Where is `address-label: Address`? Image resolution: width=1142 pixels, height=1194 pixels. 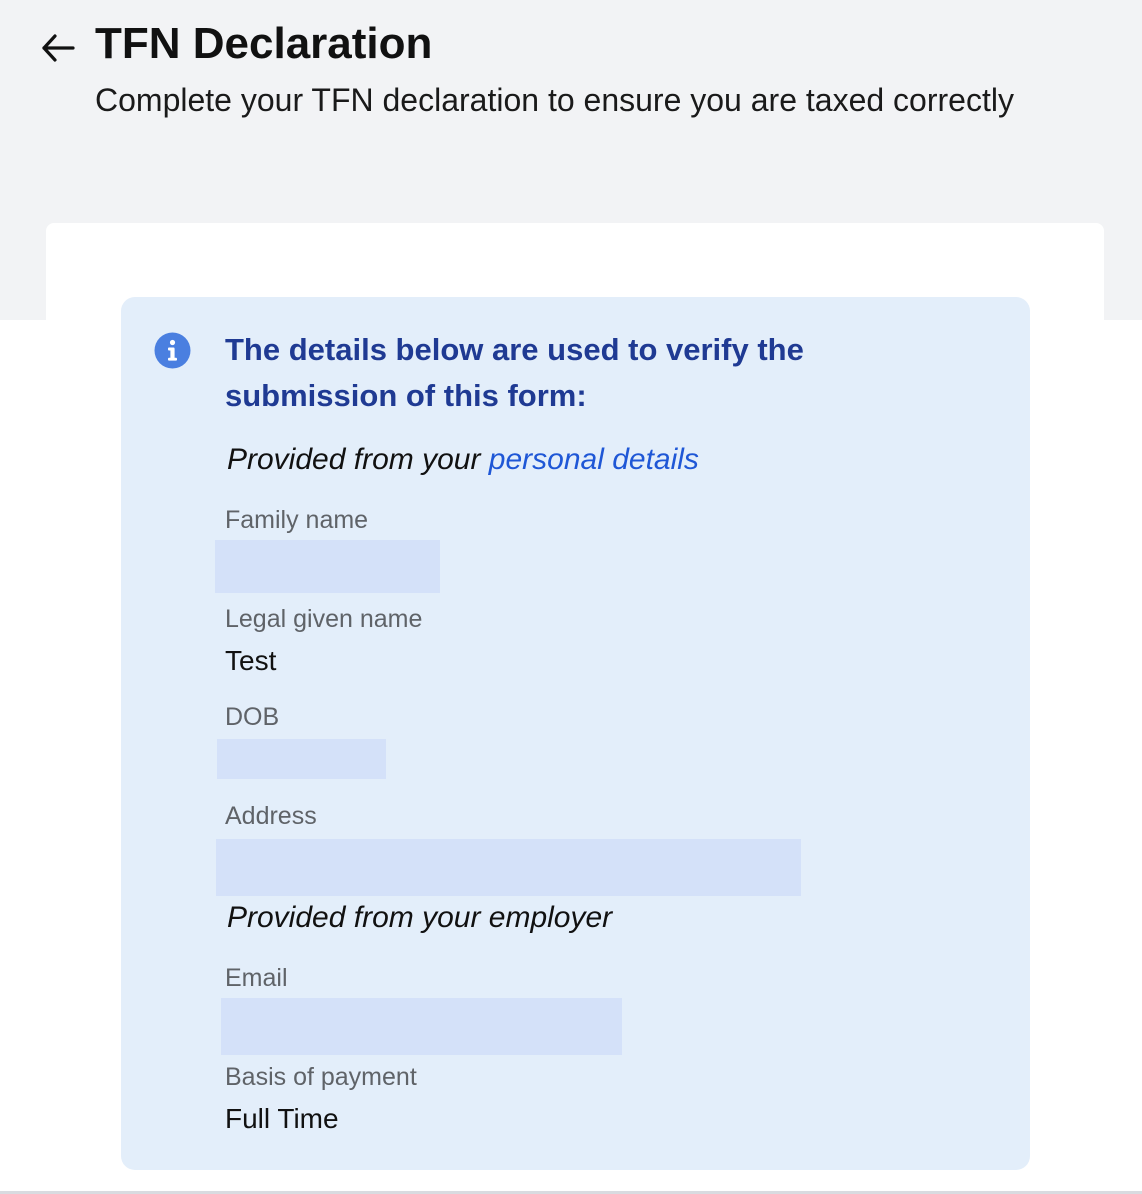
address-label: Address is located at coordinates (271, 816).